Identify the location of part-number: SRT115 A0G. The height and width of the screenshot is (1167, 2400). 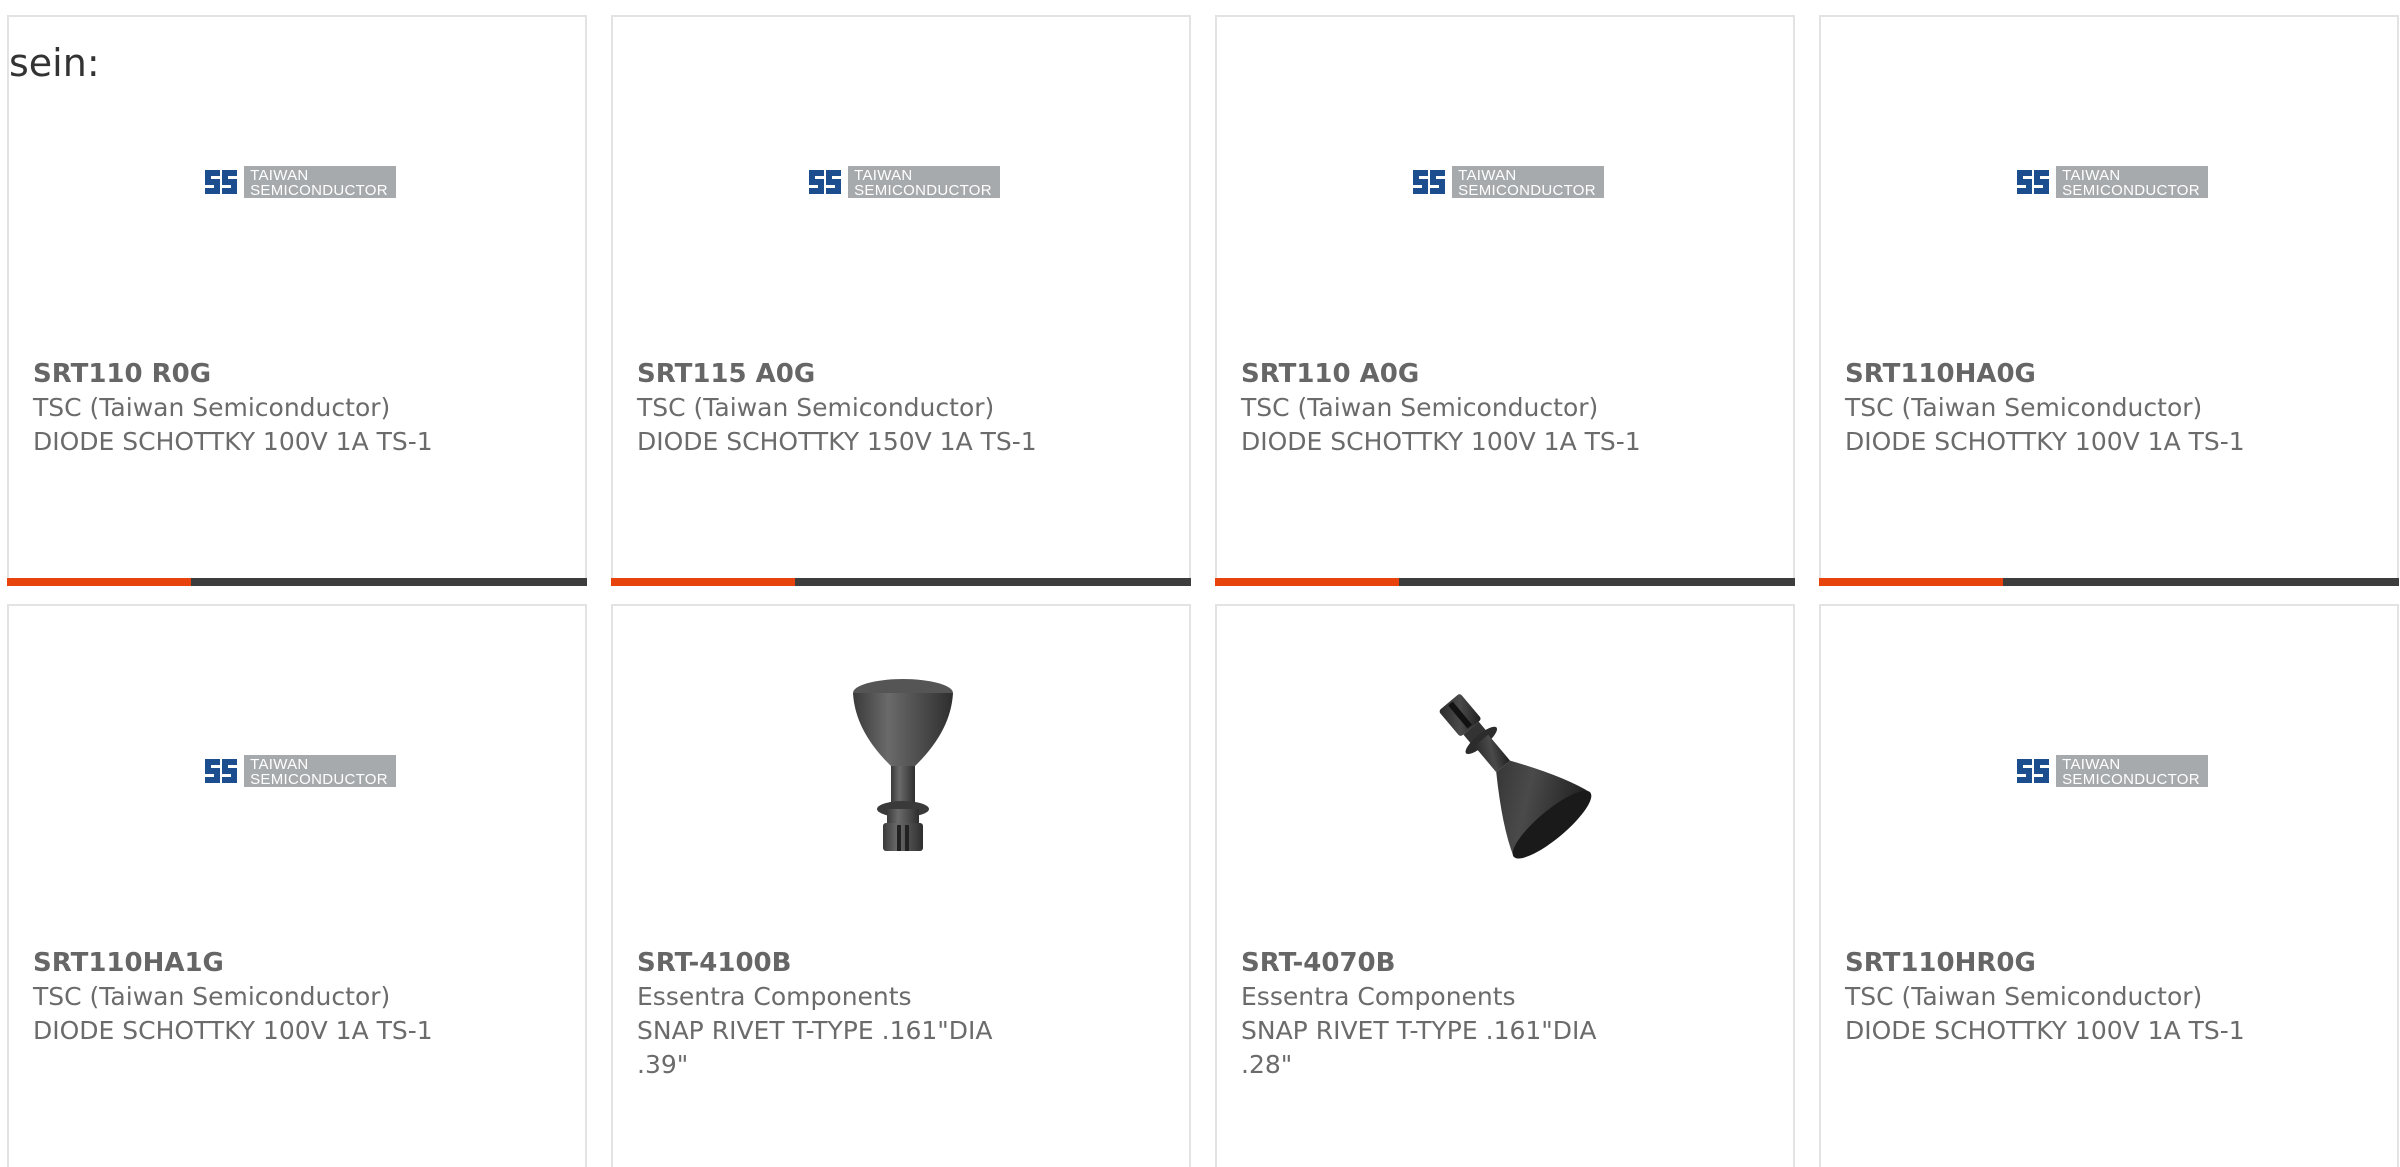
(847, 374).